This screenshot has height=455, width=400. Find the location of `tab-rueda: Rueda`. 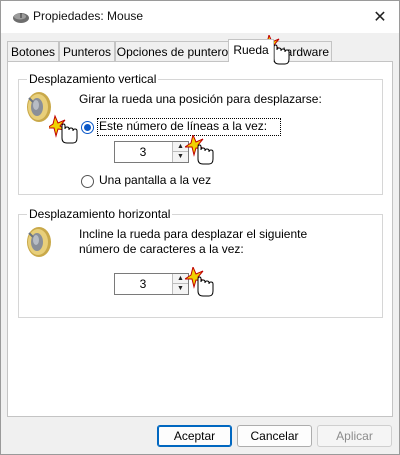

tab-rueda: Rueda is located at coordinates (251, 50).